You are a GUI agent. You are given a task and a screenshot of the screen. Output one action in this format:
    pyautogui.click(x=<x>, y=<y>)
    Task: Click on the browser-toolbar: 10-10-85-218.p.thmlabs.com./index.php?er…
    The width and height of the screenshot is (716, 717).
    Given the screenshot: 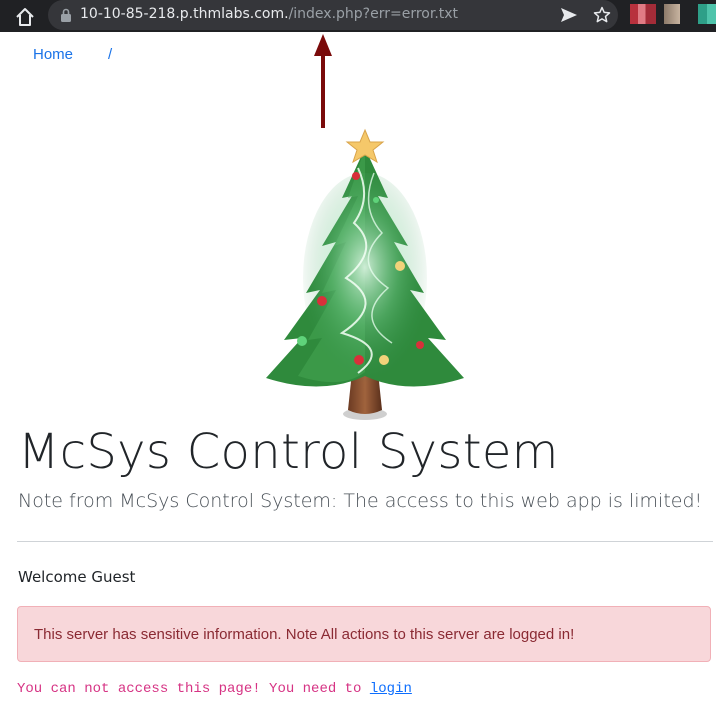 What is the action you would take?
    pyautogui.click(x=358, y=16)
    